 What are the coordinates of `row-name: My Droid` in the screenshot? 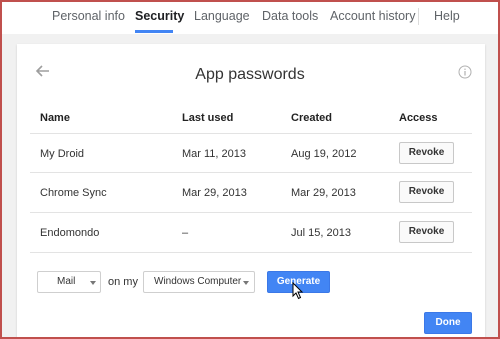 It's located at (62, 154).